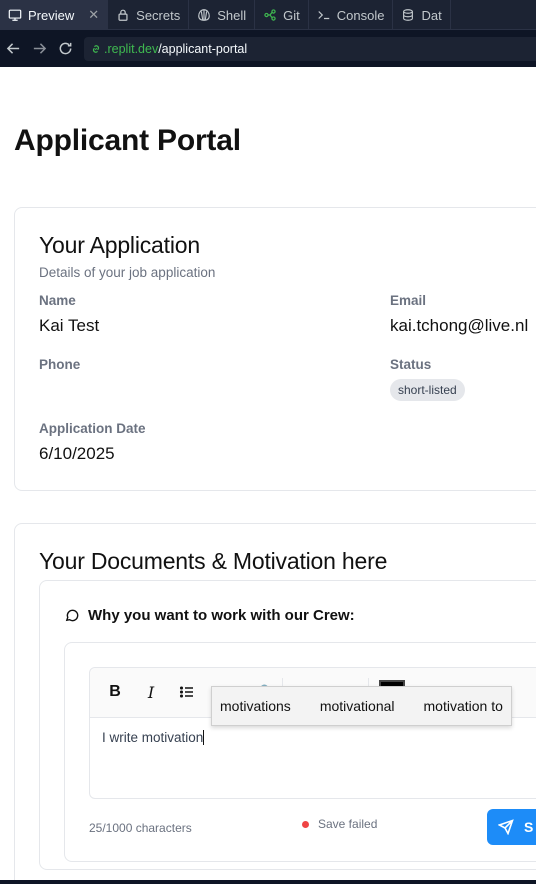 The image size is (536, 884). What do you see at coordinates (221, 615) in the screenshot?
I see `question-text: Why you want to work with our Crew:` at bounding box center [221, 615].